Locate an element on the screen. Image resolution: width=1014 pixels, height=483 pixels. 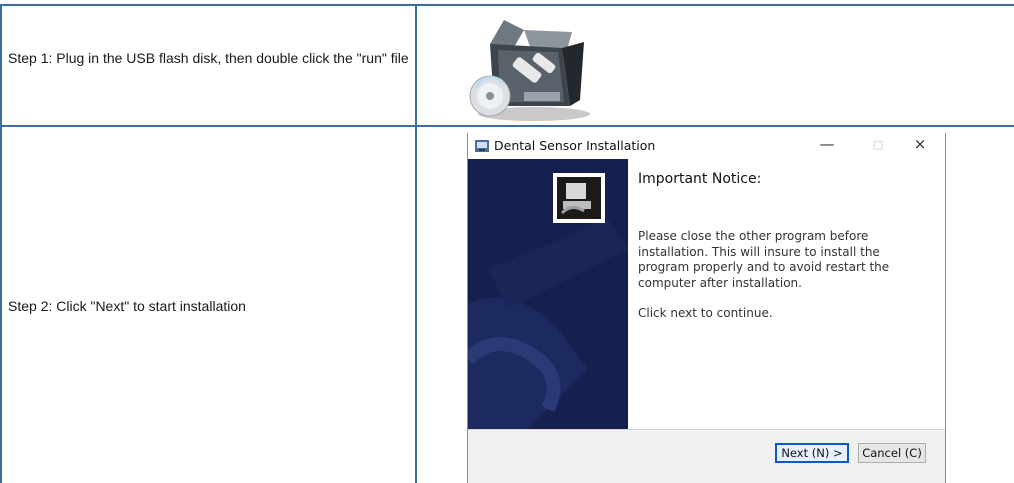
cancel-button: Cancel (C) is located at coordinates (892, 453).